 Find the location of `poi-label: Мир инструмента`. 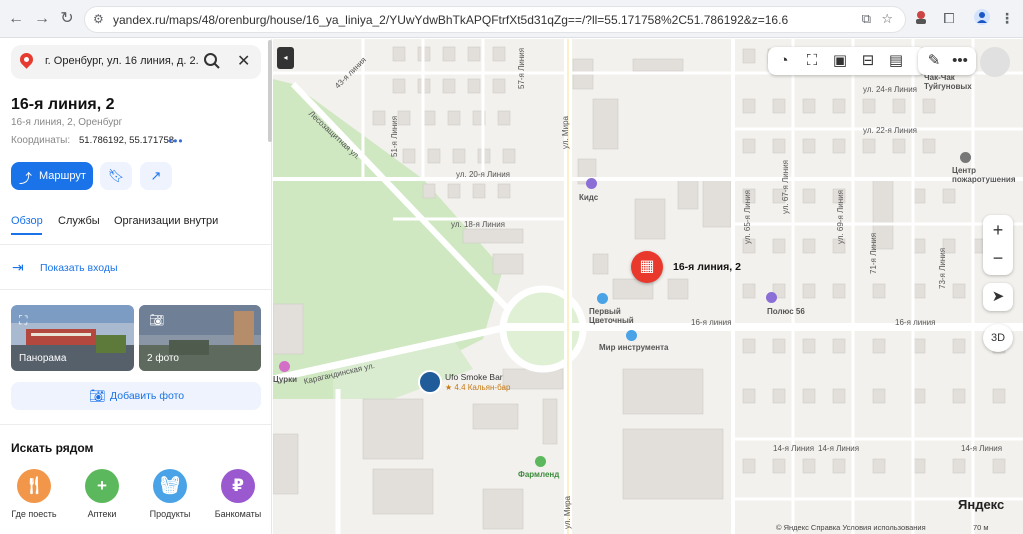

poi-label: Мир инструмента is located at coordinates (634, 347).